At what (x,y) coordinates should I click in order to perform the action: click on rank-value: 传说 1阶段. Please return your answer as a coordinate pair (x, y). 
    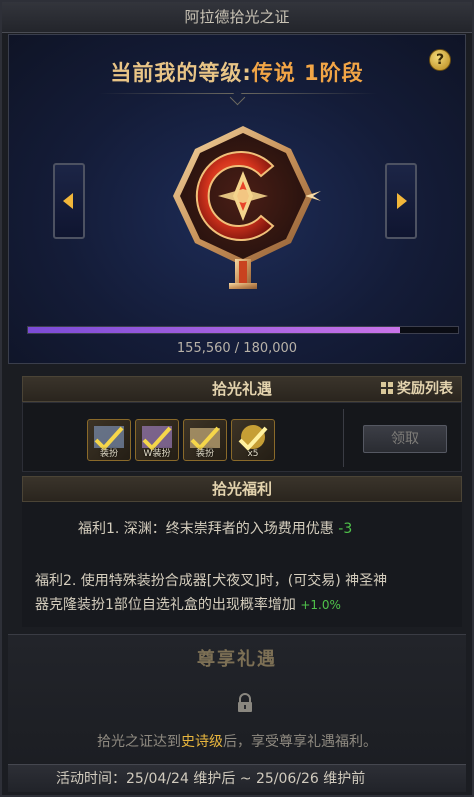
    Looking at the image, I should click on (307, 73).